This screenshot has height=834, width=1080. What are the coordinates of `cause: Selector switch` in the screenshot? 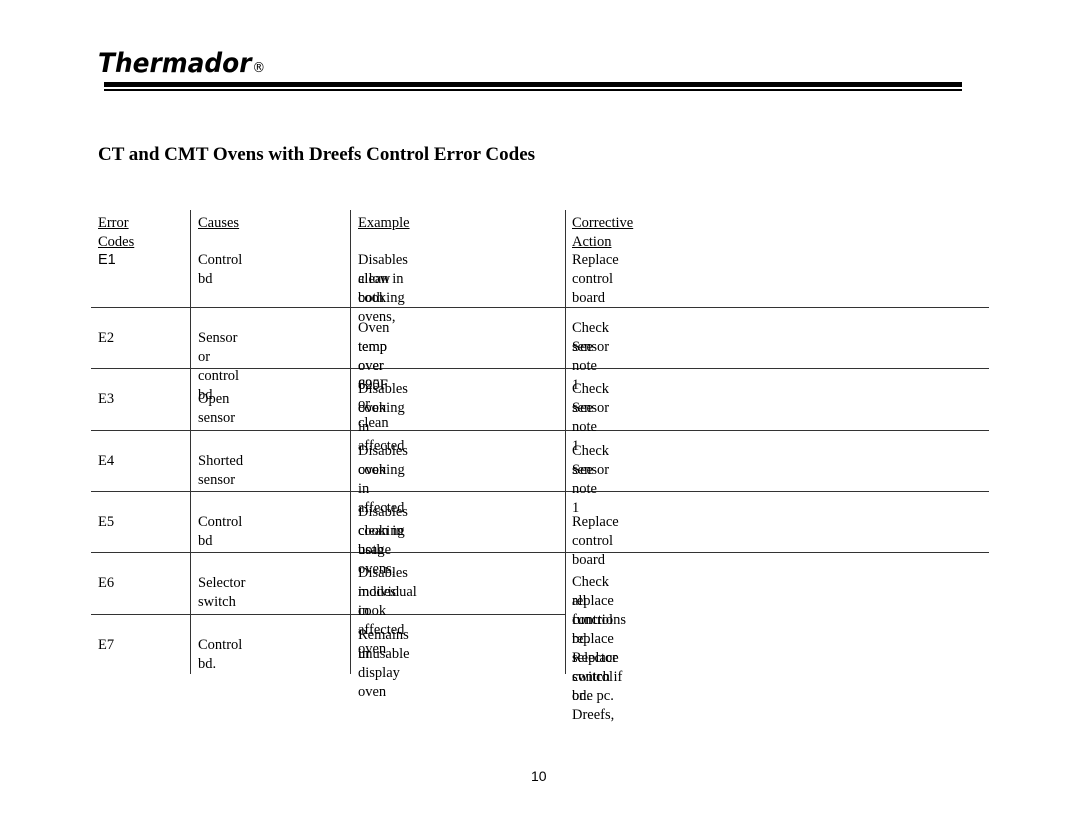 It's located at (222, 592).